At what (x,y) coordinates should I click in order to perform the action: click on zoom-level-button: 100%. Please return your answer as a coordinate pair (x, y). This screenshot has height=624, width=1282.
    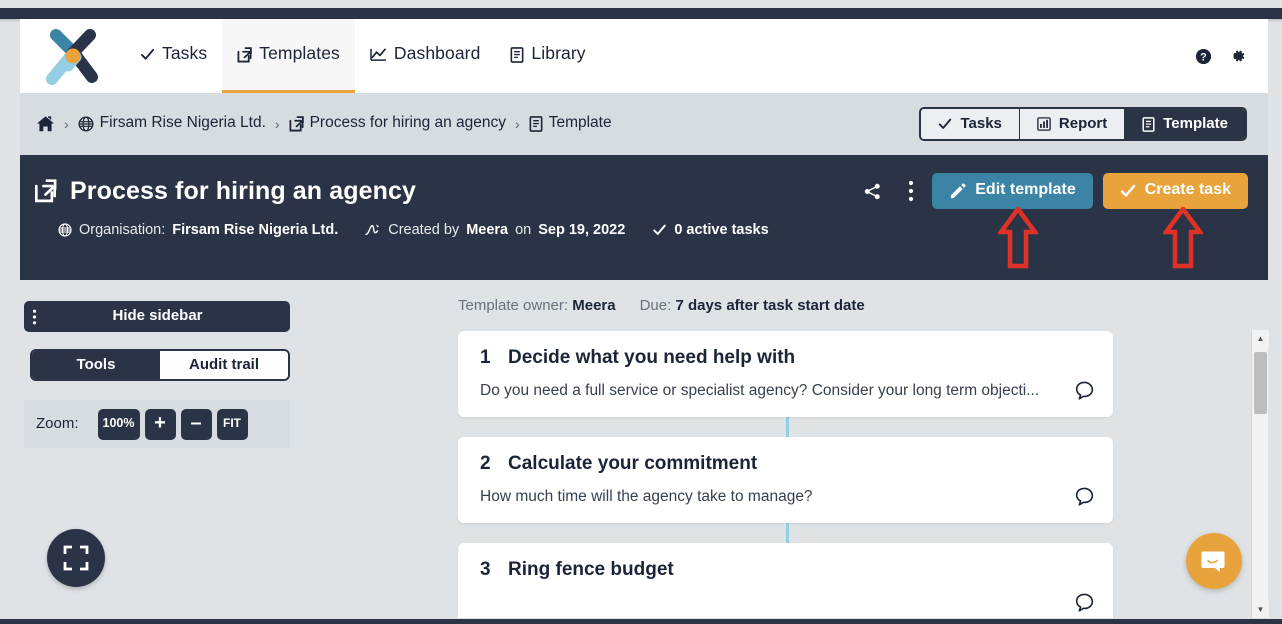
    Looking at the image, I should click on (118, 424).